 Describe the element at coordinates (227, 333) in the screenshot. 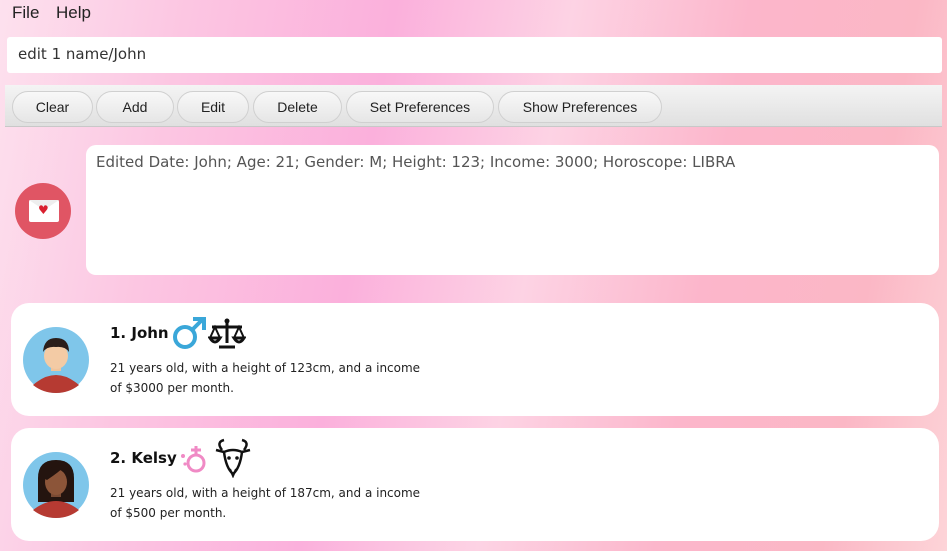

I see `libra-icon` at that location.